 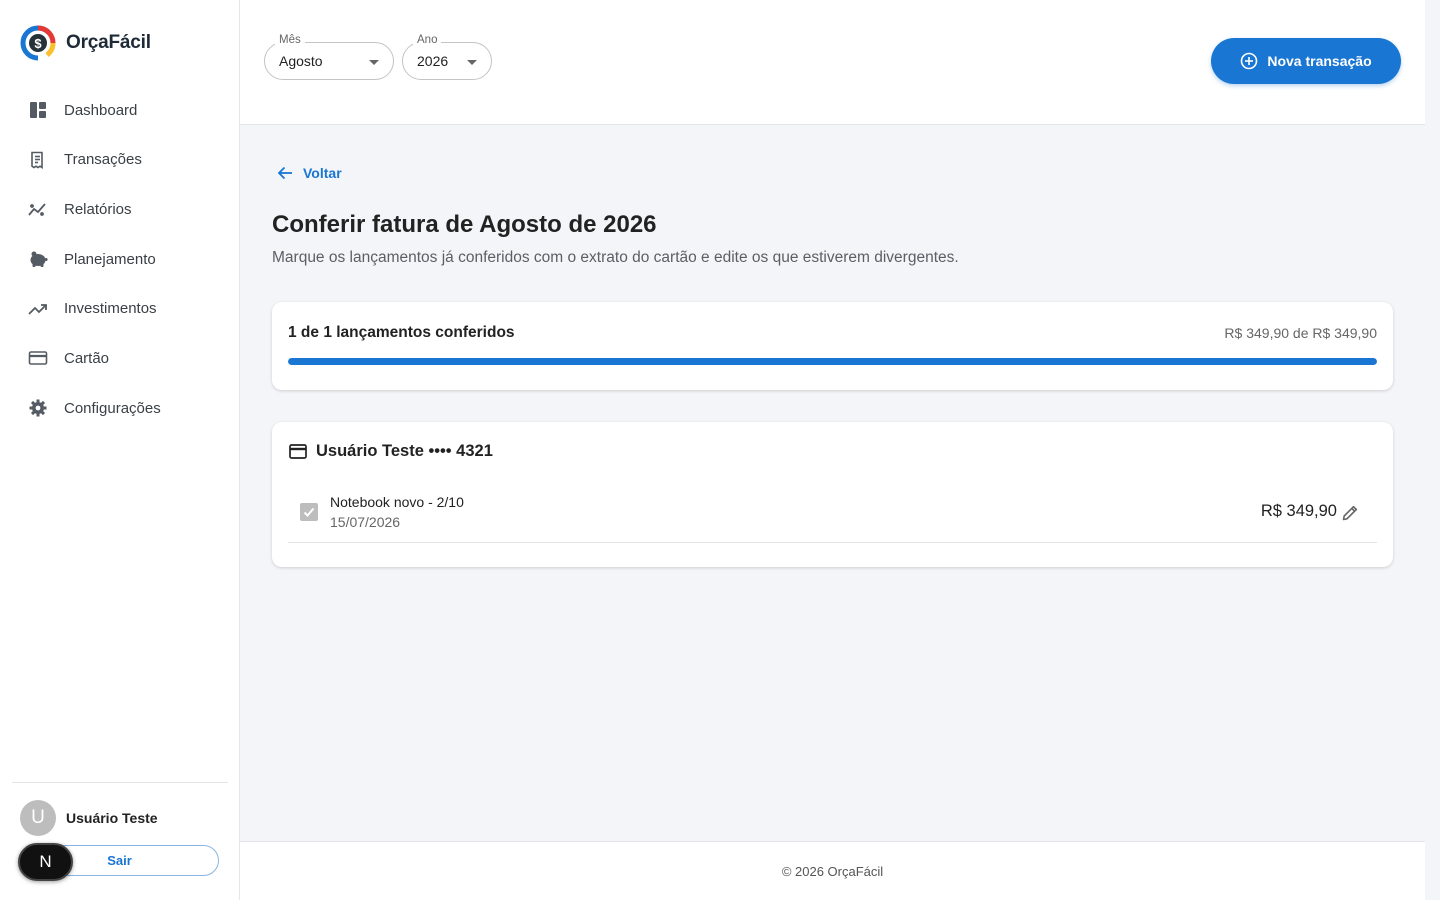 I want to click on transaction-checkbox, so click(x=309, y=512).